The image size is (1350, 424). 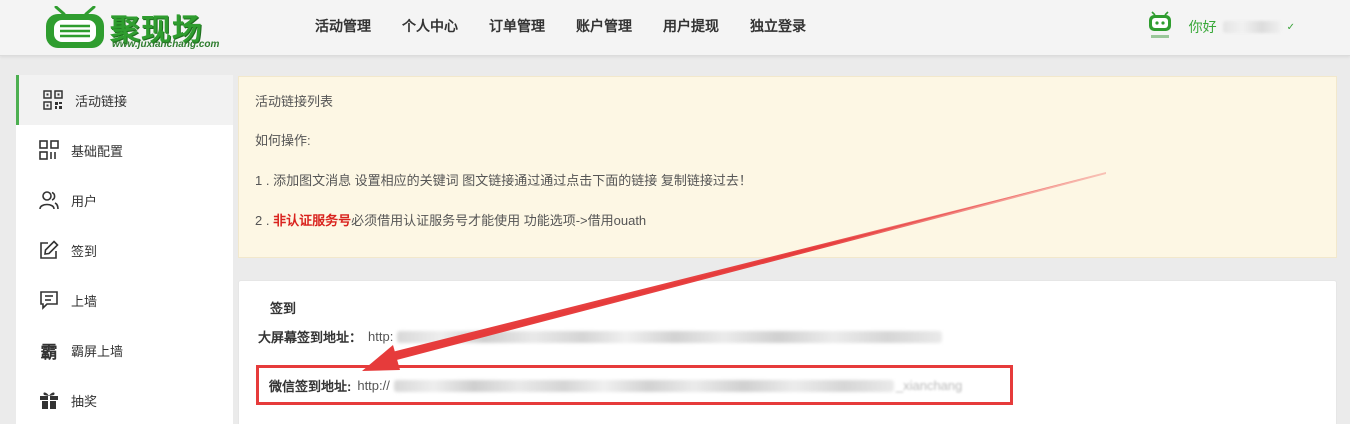 I want to click on nav-item-account: 账户管理, so click(x=604, y=26).